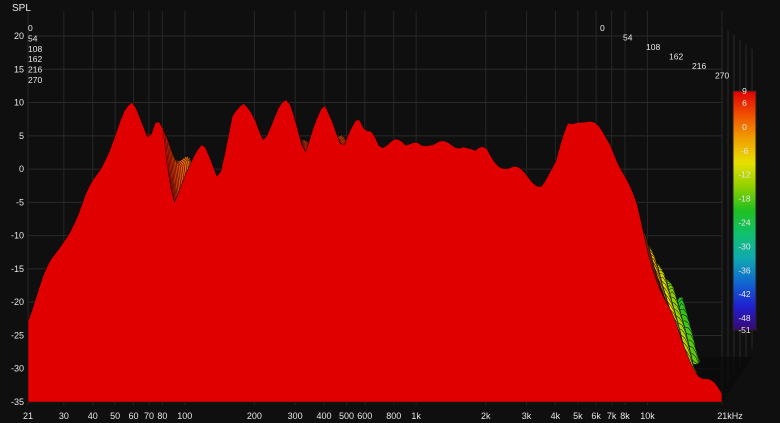  What do you see at coordinates (35, 49) in the screenshot?
I see `depth-label-left: 108` at bounding box center [35, 49].